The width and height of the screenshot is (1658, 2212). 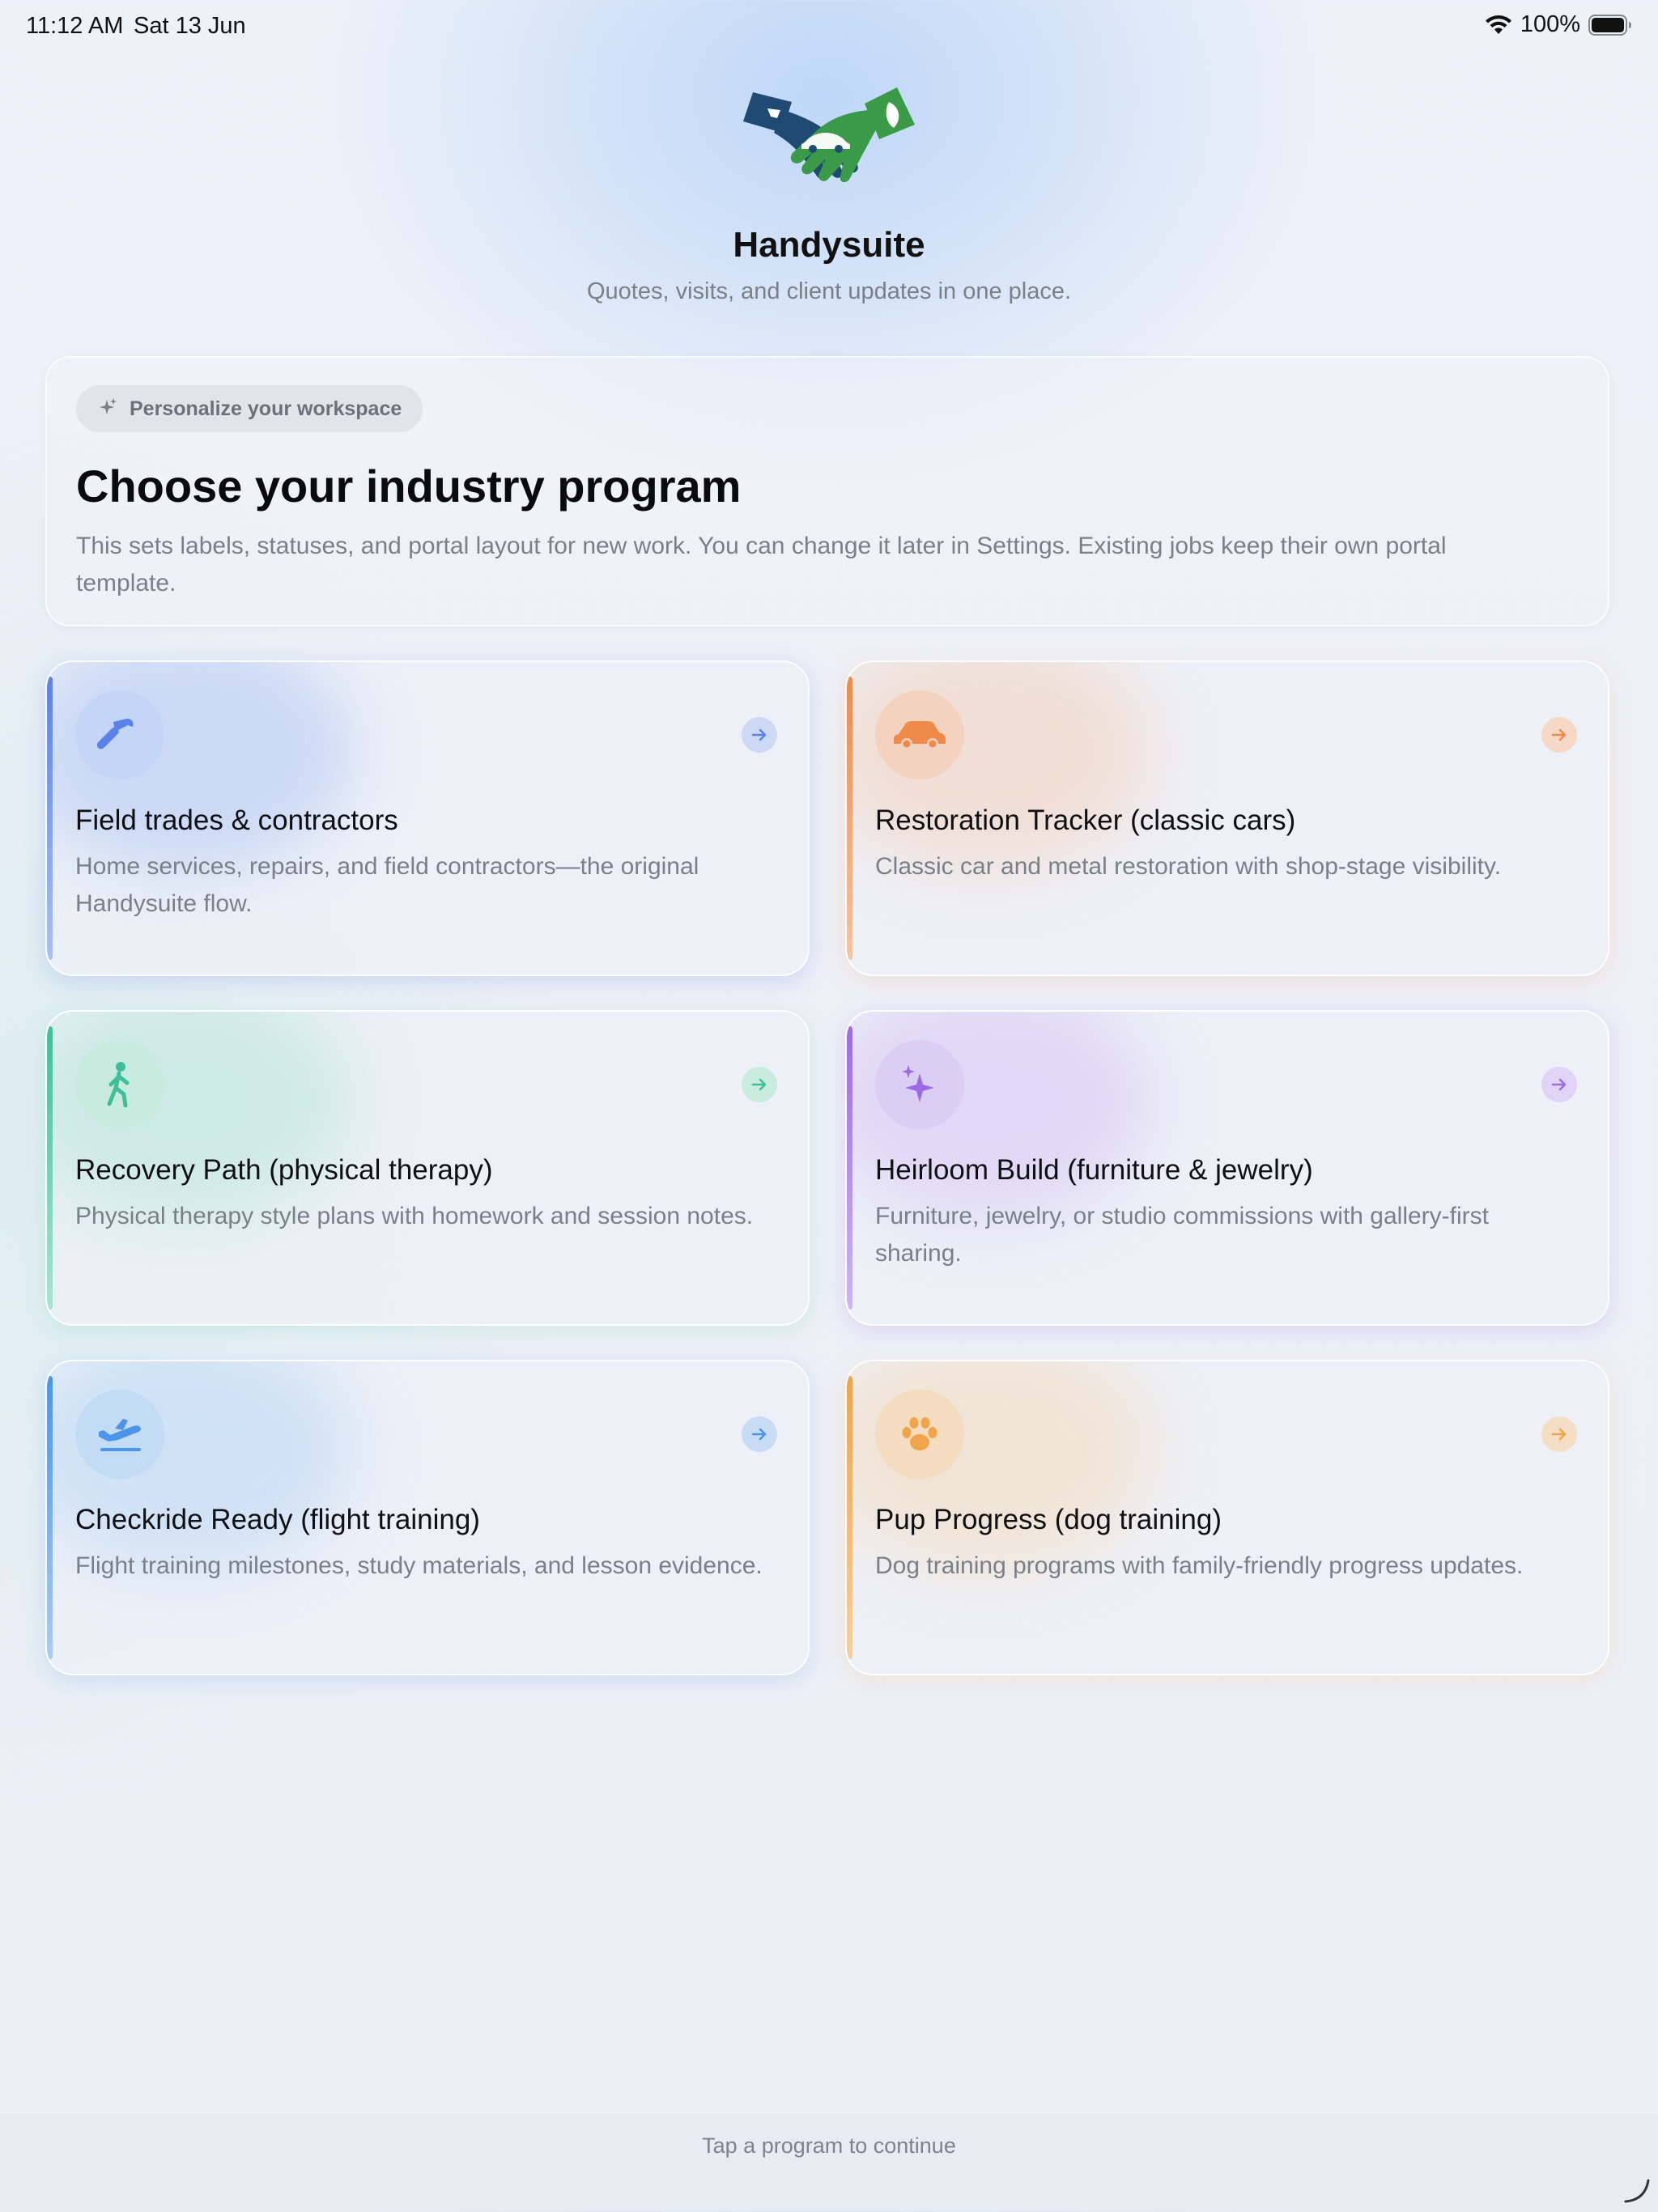 What do you see at coordinates (190, 26) in the screenshot?
I see `status-date: Sat 13 Jun` at bounding box center [190, 26].